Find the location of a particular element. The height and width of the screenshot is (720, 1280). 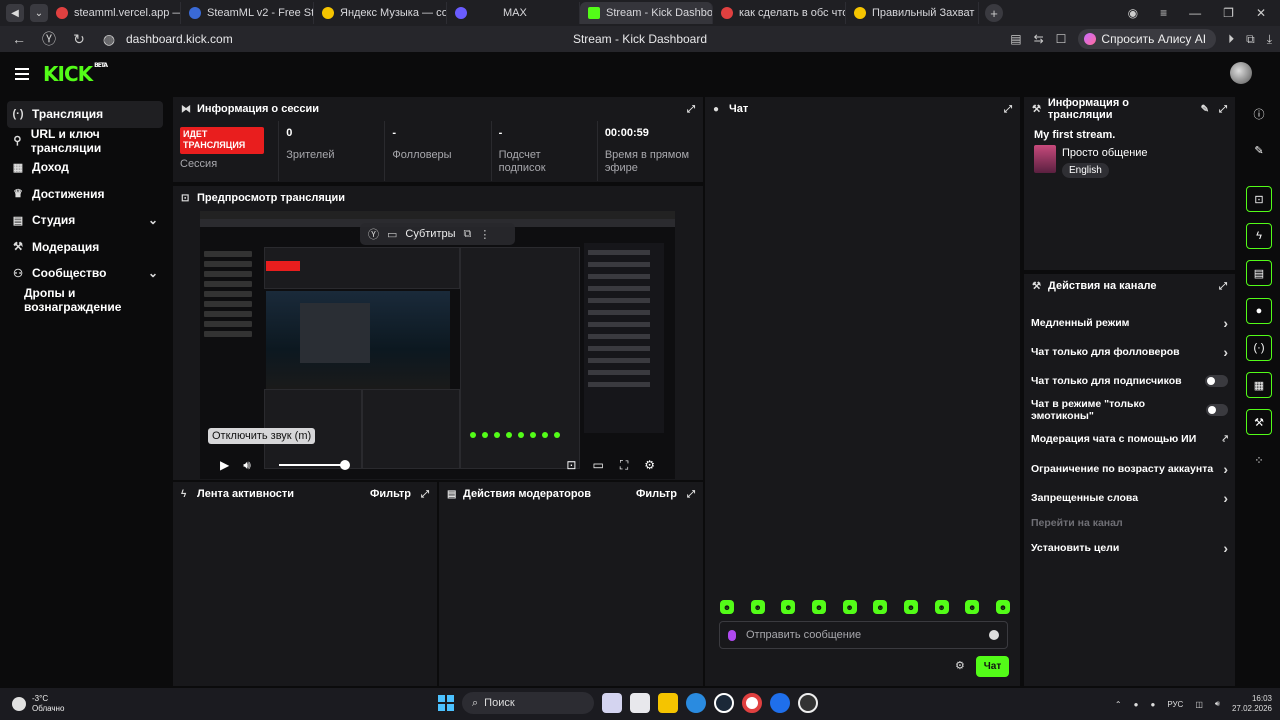

action-slow-mode: Медленный режим › is located at coordinates (1129, 322).